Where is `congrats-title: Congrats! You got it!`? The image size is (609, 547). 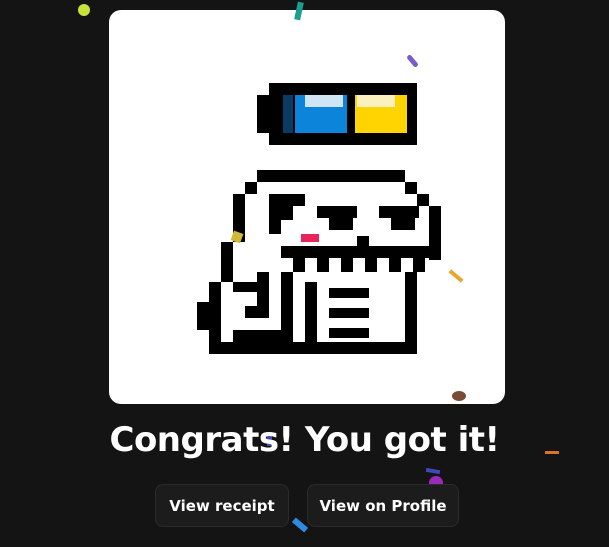
congrats-title: Congrats! You got it! is located at coordinates (305, 440).